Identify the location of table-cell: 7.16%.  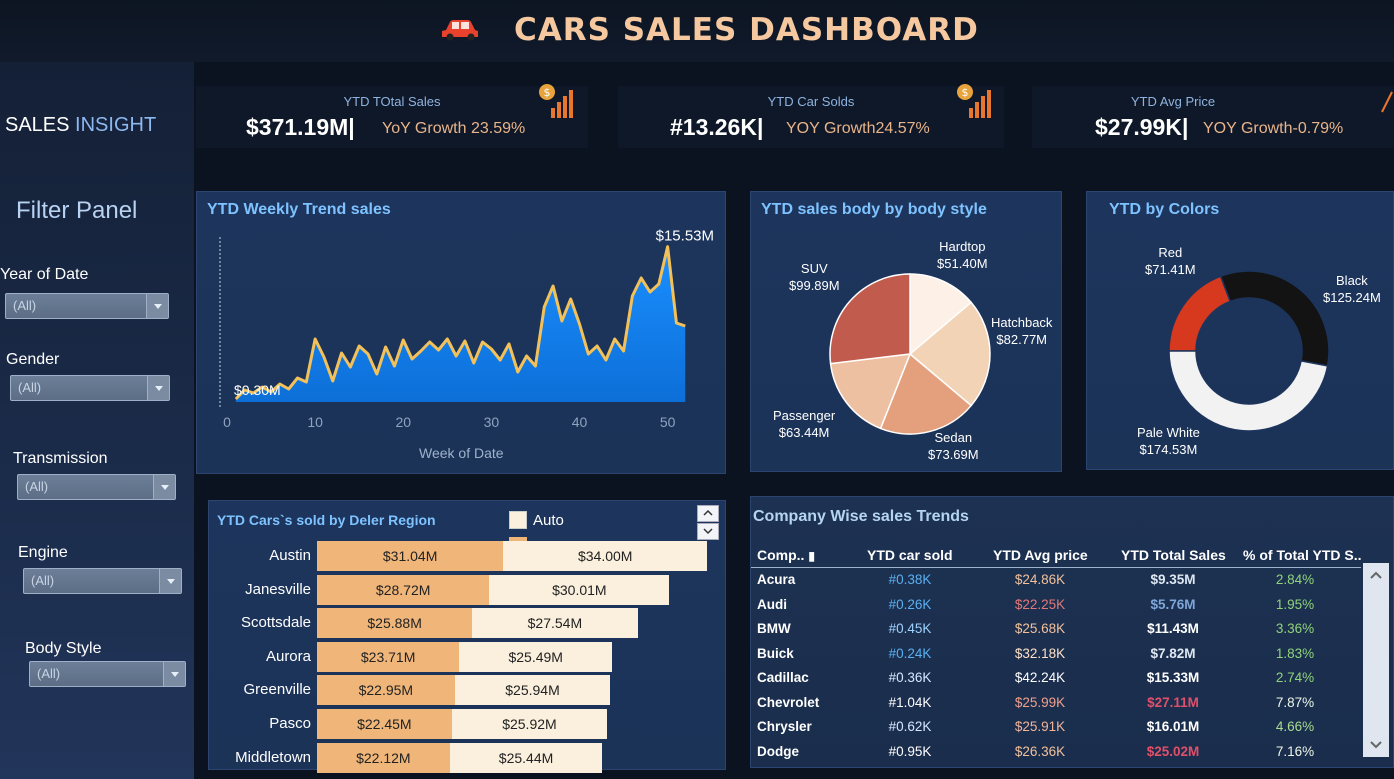
(1295, 751).